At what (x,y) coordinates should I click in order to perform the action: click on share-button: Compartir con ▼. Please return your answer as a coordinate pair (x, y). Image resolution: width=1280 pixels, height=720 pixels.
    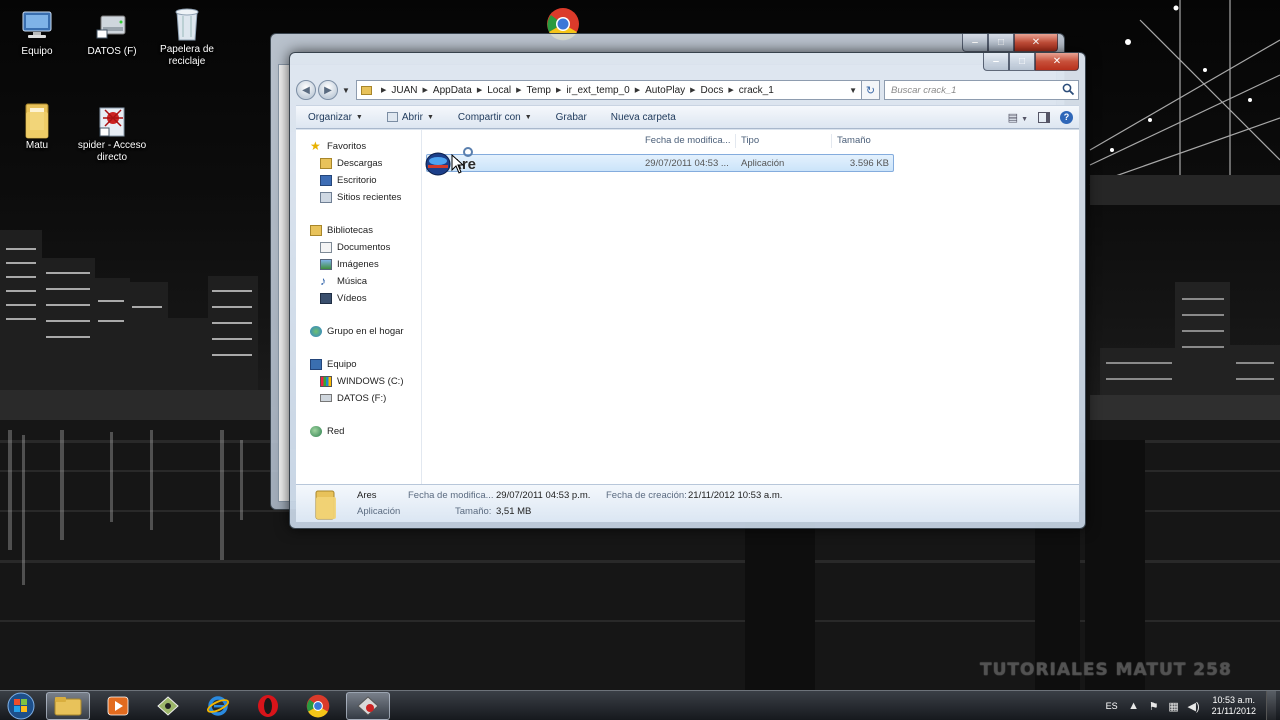
    Looking at the image, I should click on (495, 117).